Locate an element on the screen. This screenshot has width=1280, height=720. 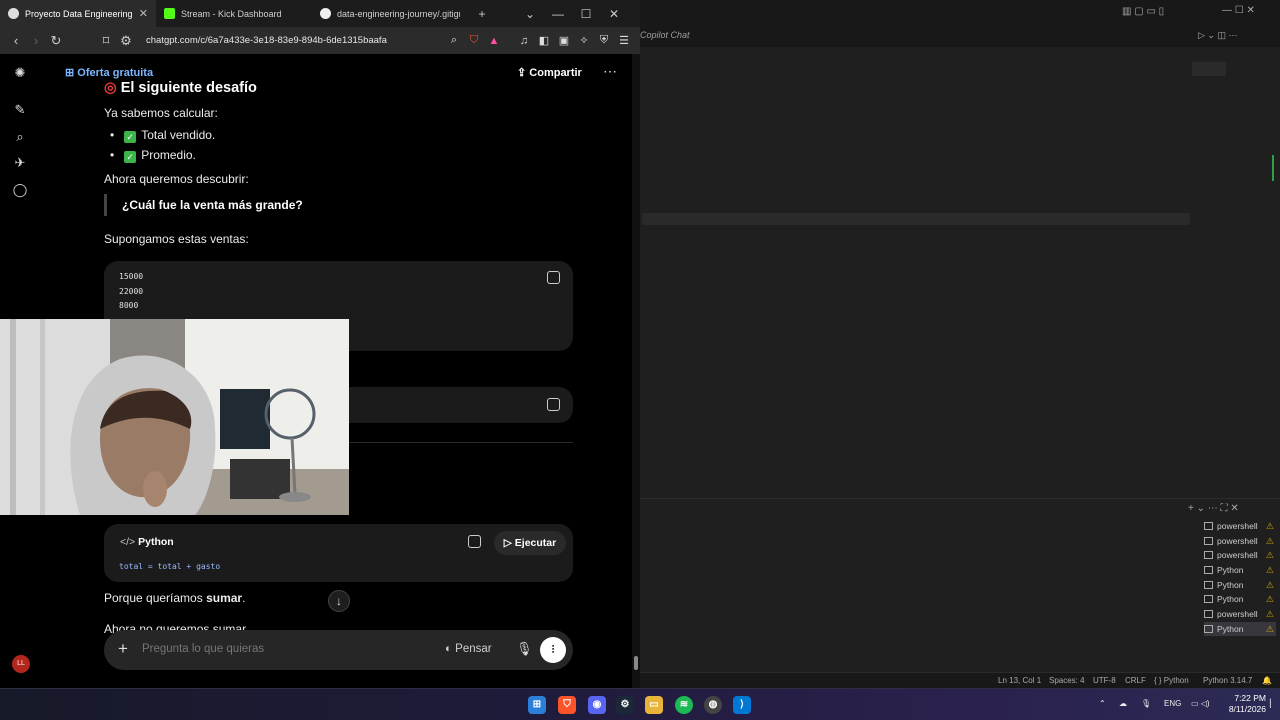
steam-icon: ⚙ is located at coordinates (625, 705).